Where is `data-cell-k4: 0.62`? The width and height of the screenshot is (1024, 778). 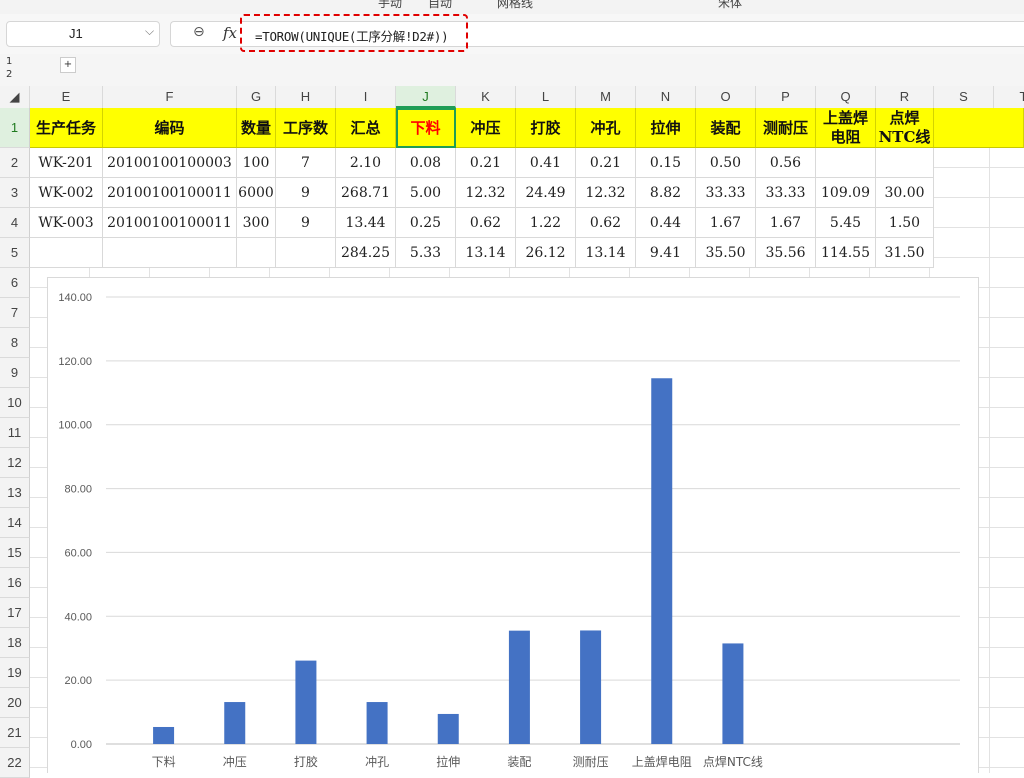
data-cell-k4: 0.62 is located at coordinates (486, 223).